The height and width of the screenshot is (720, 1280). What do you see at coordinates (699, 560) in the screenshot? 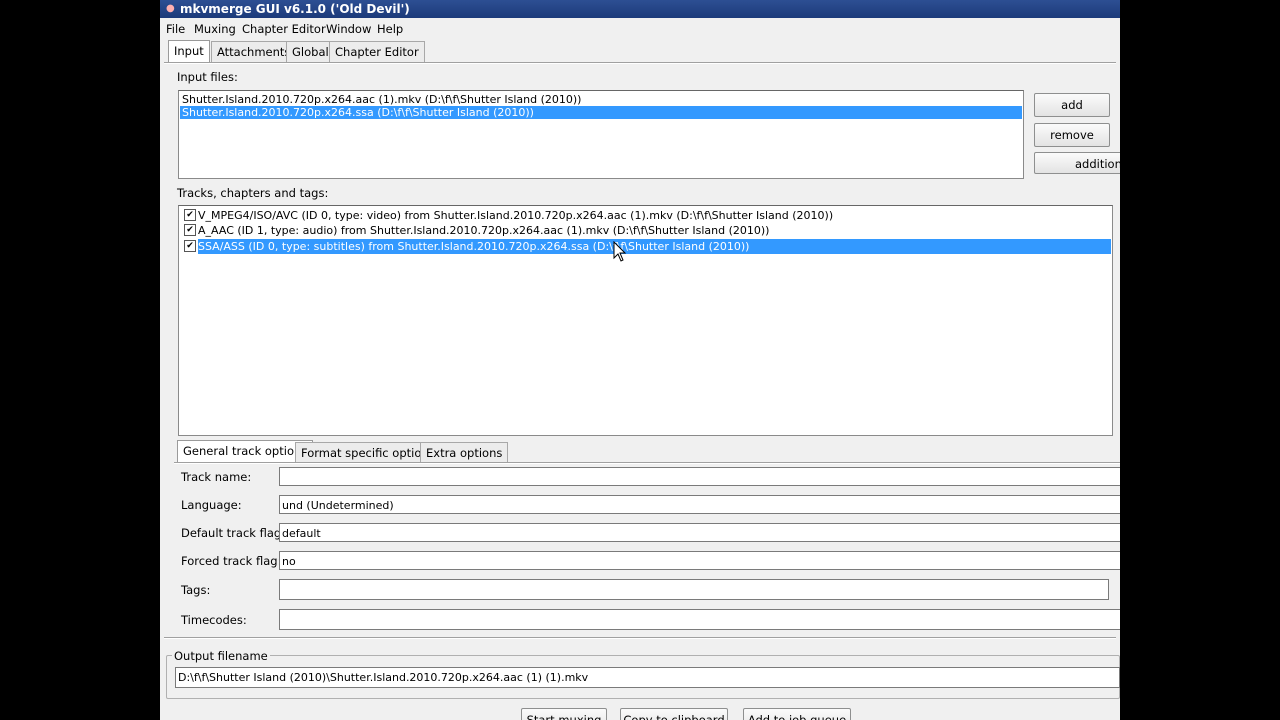
I see `forced-track-flag-select: no` at bounding box center [699, 560].